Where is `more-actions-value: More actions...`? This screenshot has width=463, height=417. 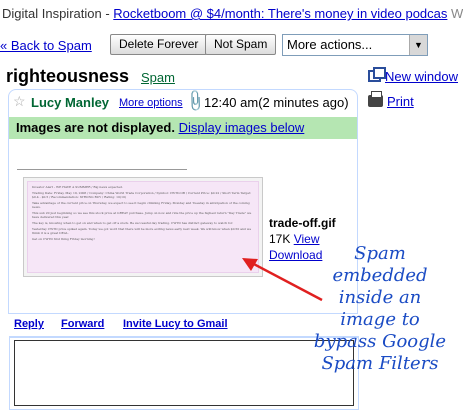
more-actions-value: More actions... is located at coordinates (330, 44).